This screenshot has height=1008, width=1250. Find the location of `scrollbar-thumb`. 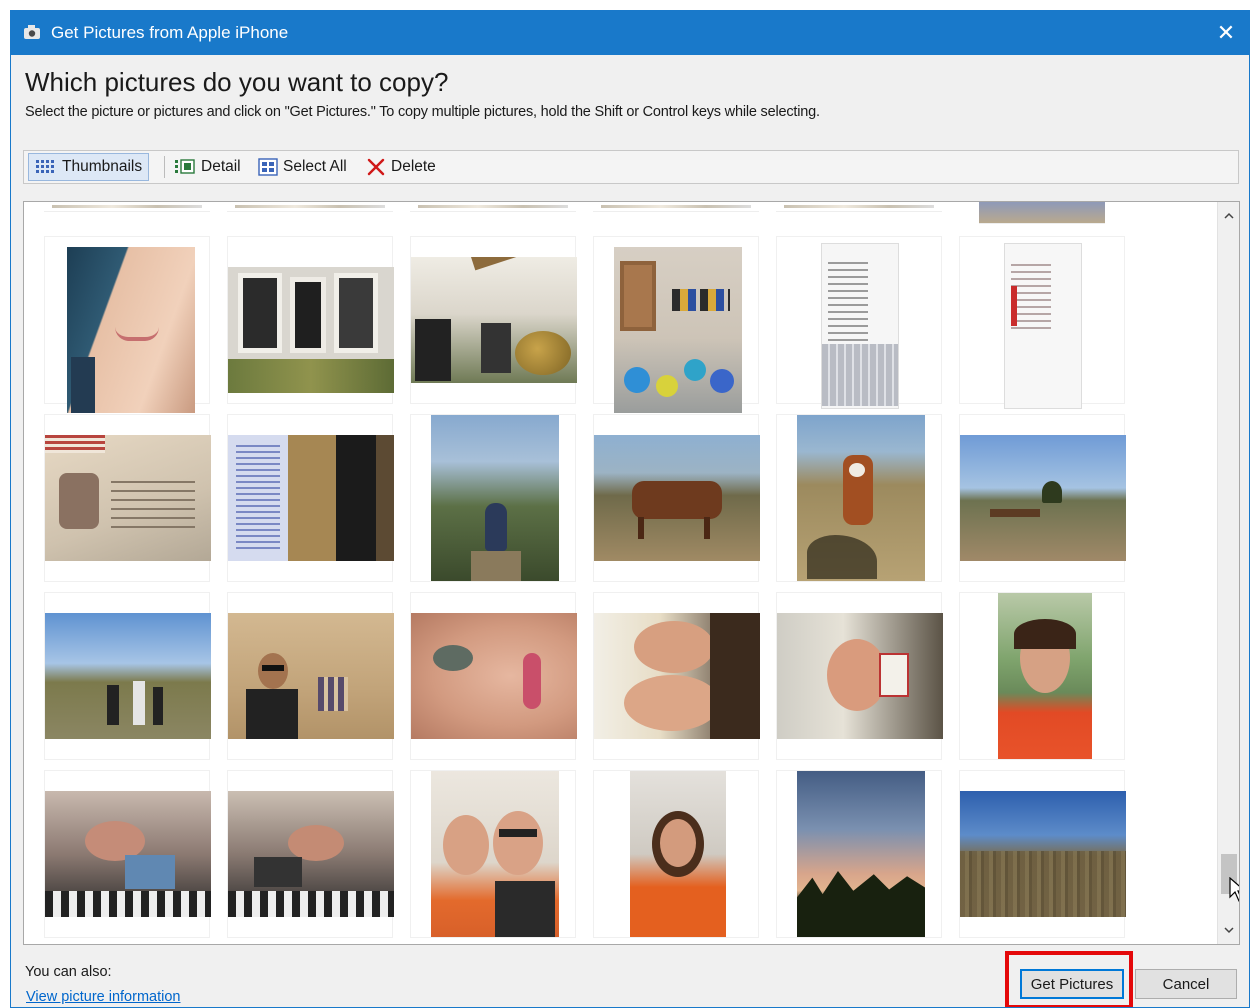

scrollbar-thumb is located at coordinates (1229, 874).